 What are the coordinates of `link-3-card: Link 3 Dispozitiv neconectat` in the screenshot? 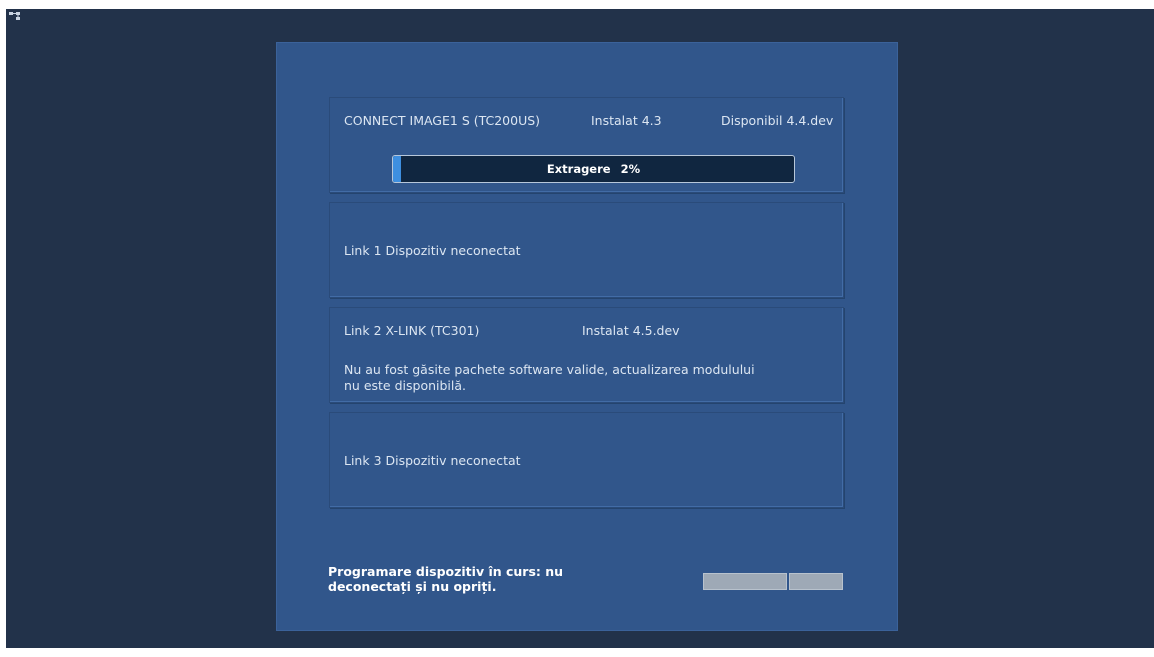 It's located at (586, 460).